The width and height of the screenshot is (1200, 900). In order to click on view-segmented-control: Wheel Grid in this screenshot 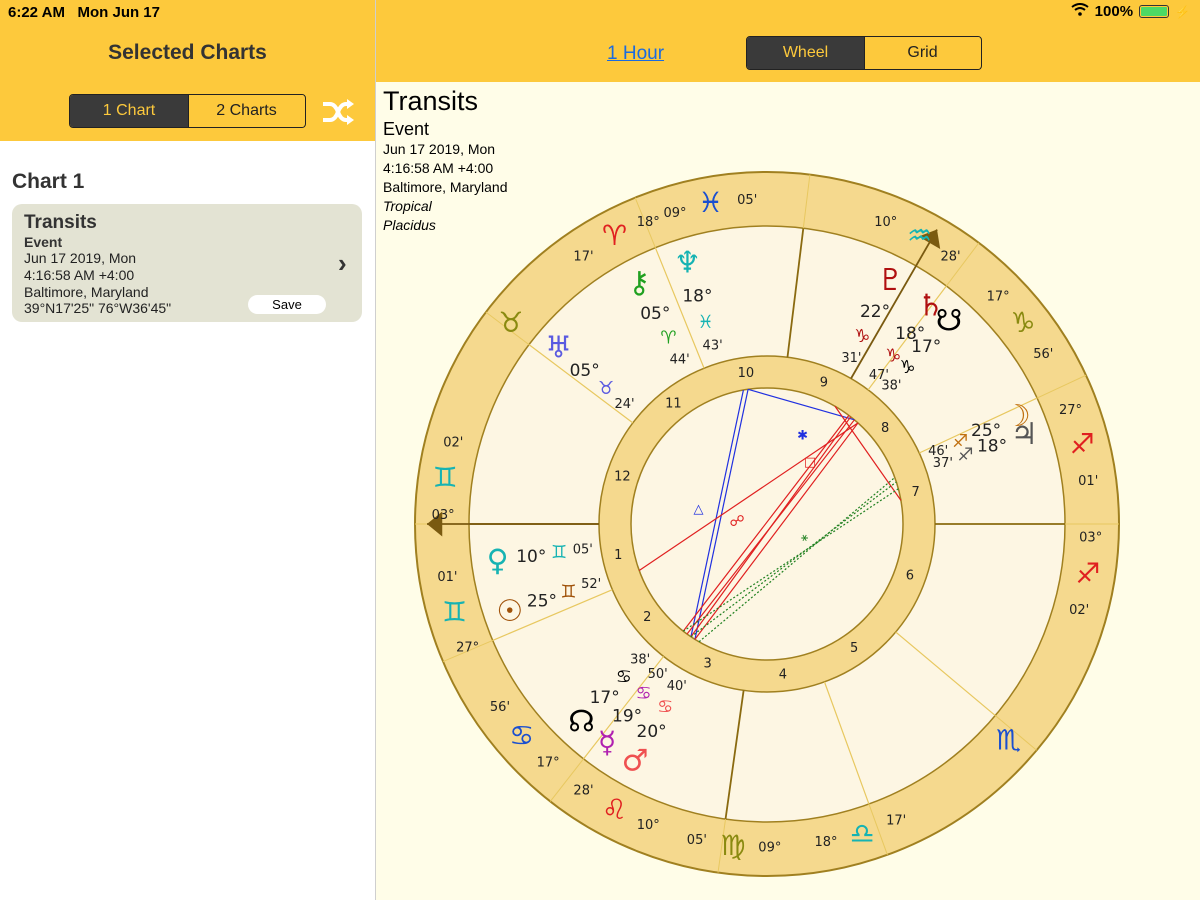, I will do `click(864, 53)`.